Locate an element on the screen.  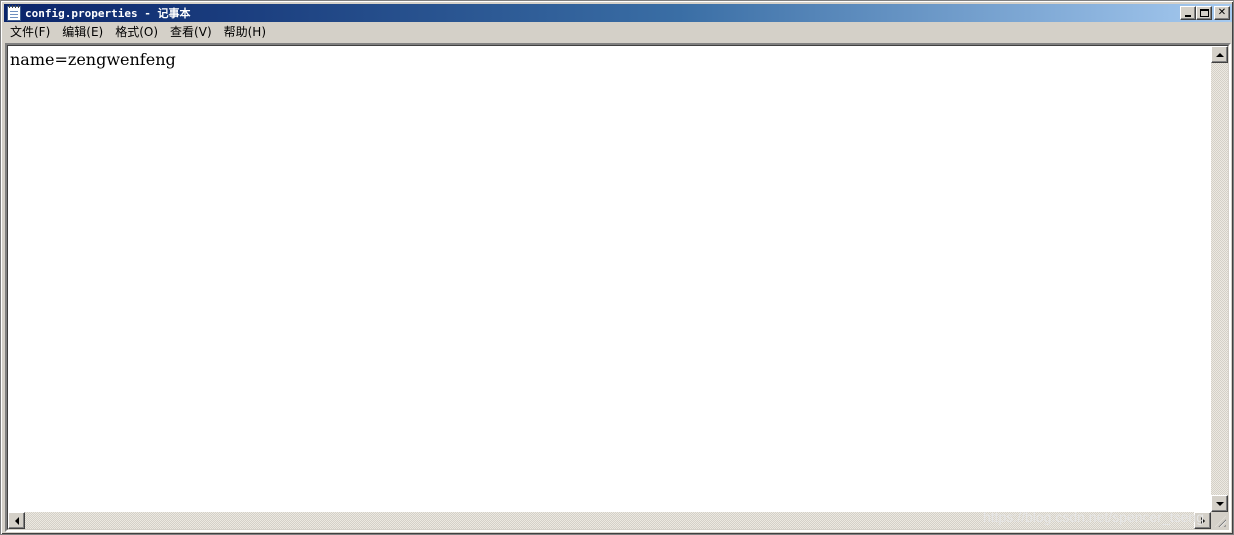
minimize-icon is located at coordinates (1188, 16).